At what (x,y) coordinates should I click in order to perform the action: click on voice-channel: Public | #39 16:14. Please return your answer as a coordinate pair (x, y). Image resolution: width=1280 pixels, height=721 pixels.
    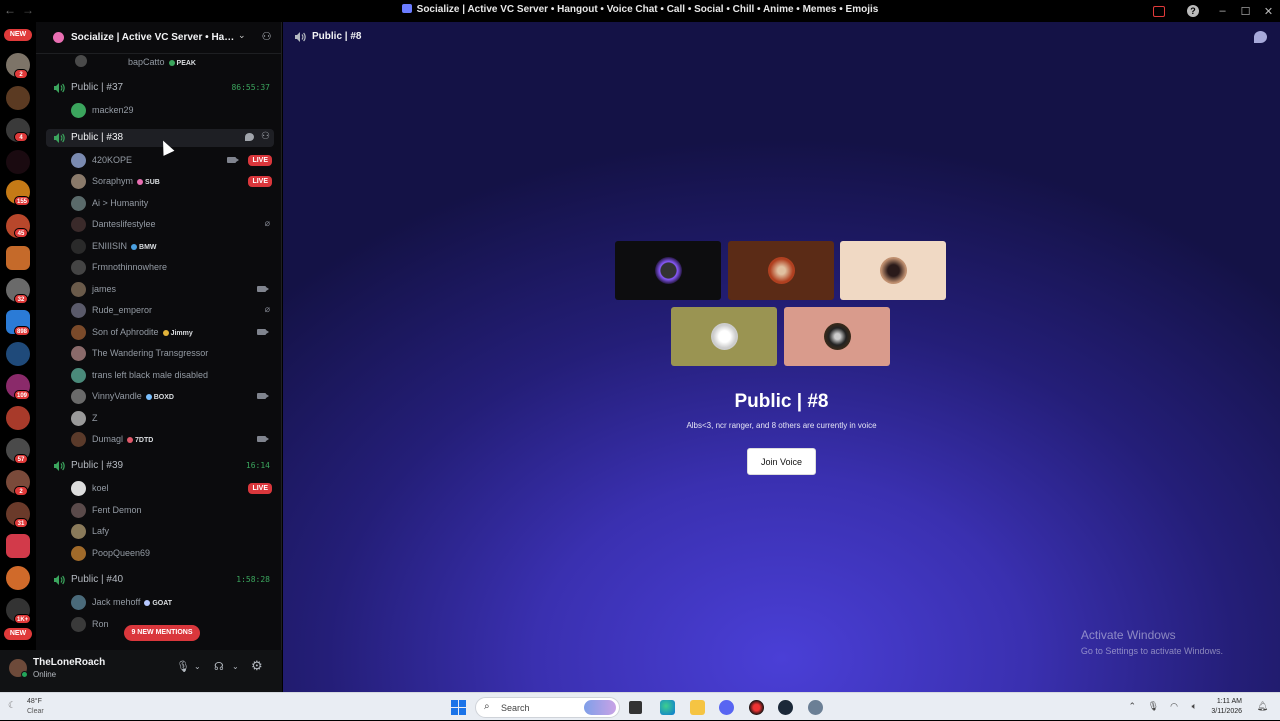
    Looking at the image, I should click on (160, 466).